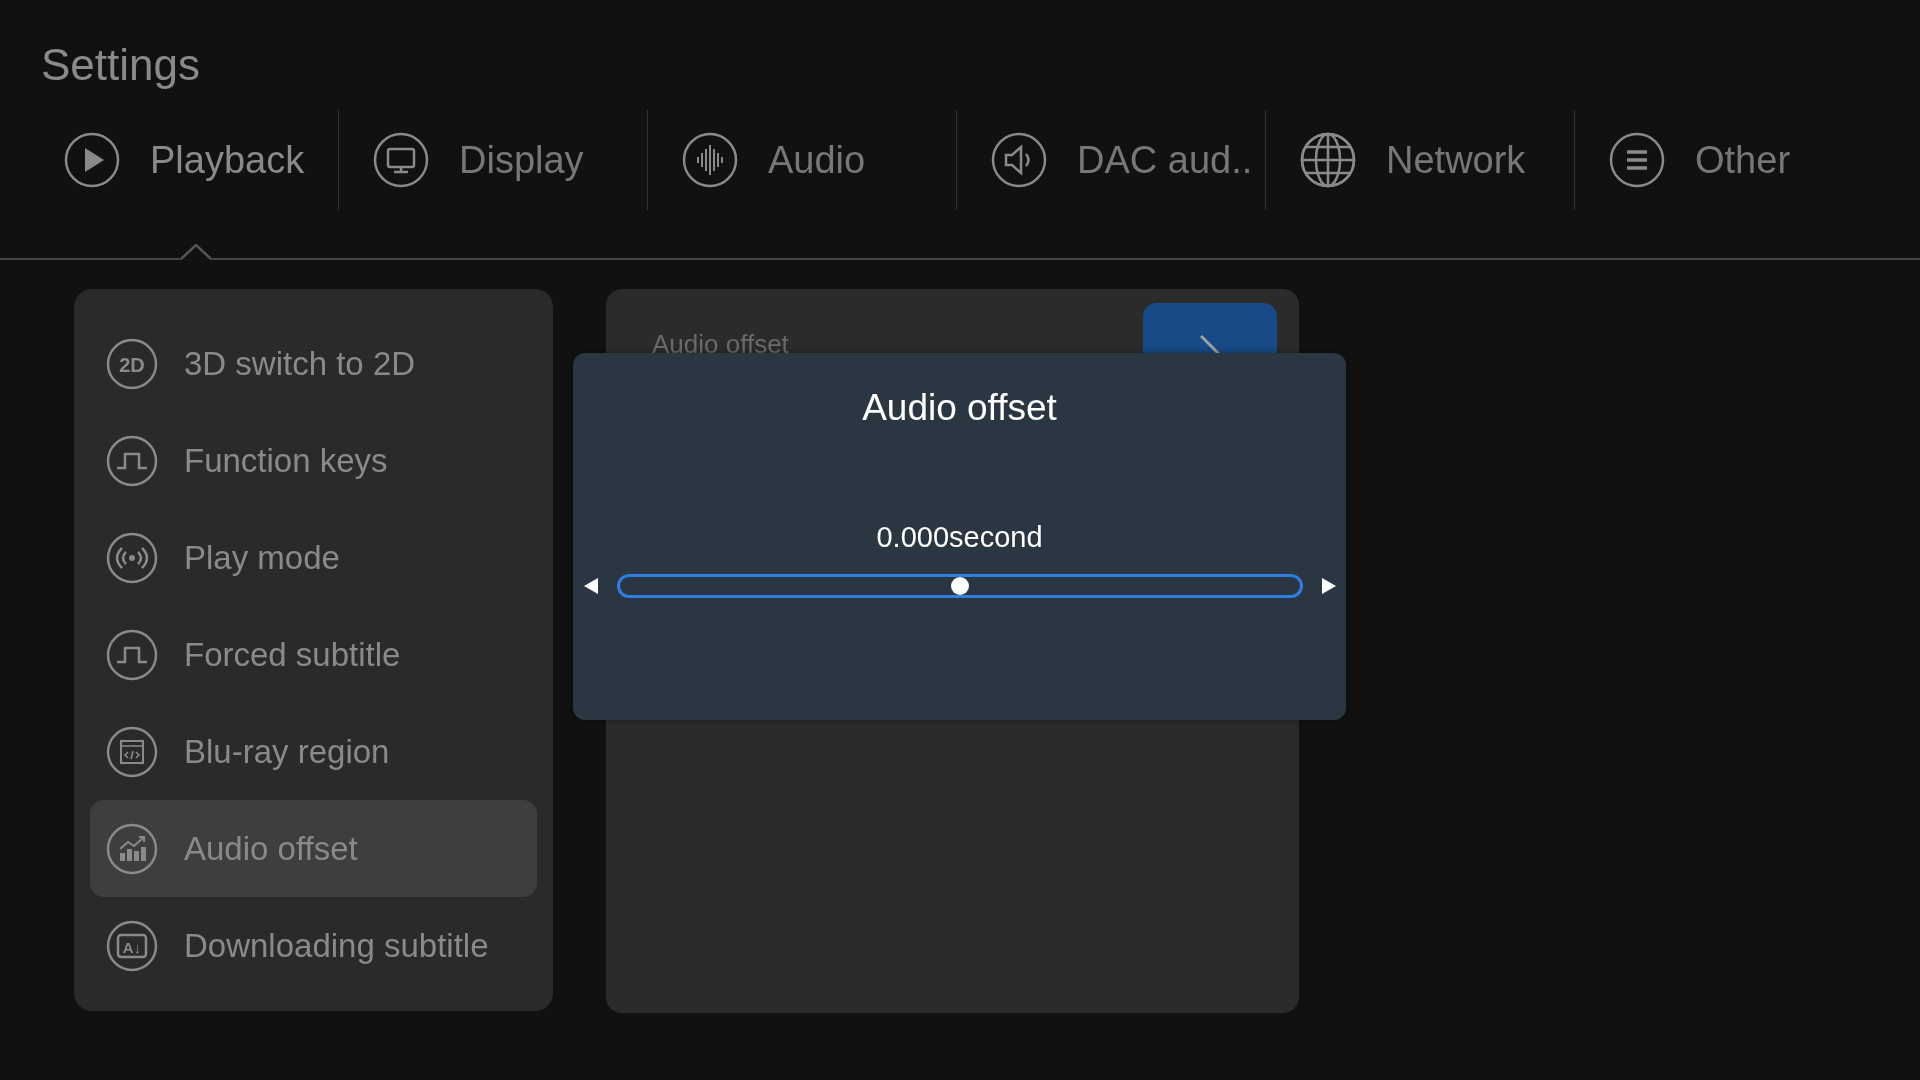  What do you see at coordinates (92, 160) in the screenshot?
I see `play-icon` at bounding box center [92, 160].